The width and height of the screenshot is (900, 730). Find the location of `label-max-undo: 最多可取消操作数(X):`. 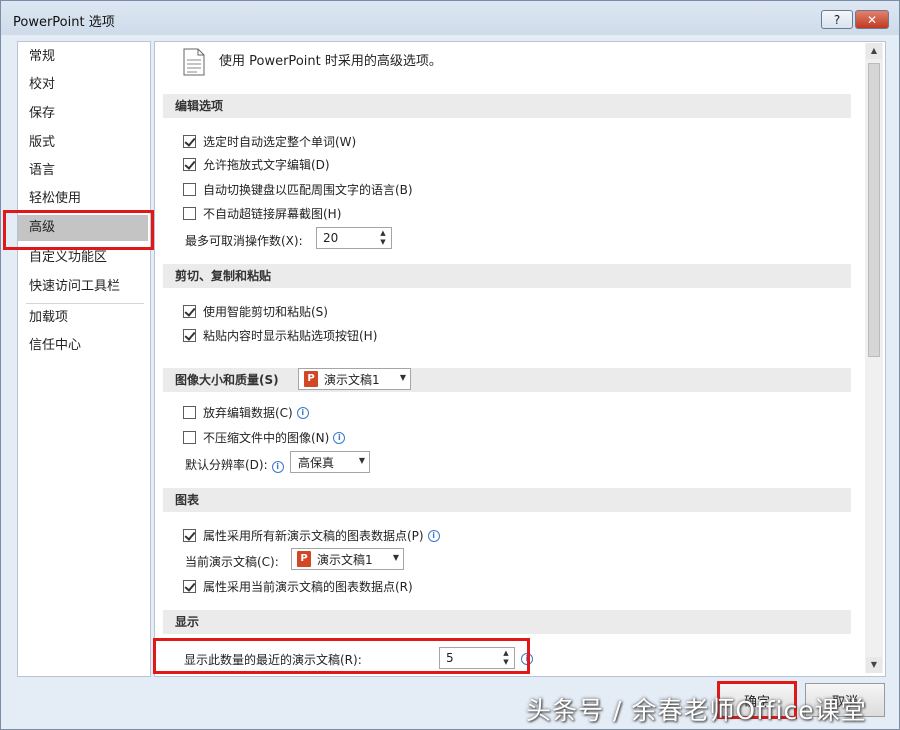

label-max-undo: 最多可取消操作数(X): is located at coordinates (244, 241).